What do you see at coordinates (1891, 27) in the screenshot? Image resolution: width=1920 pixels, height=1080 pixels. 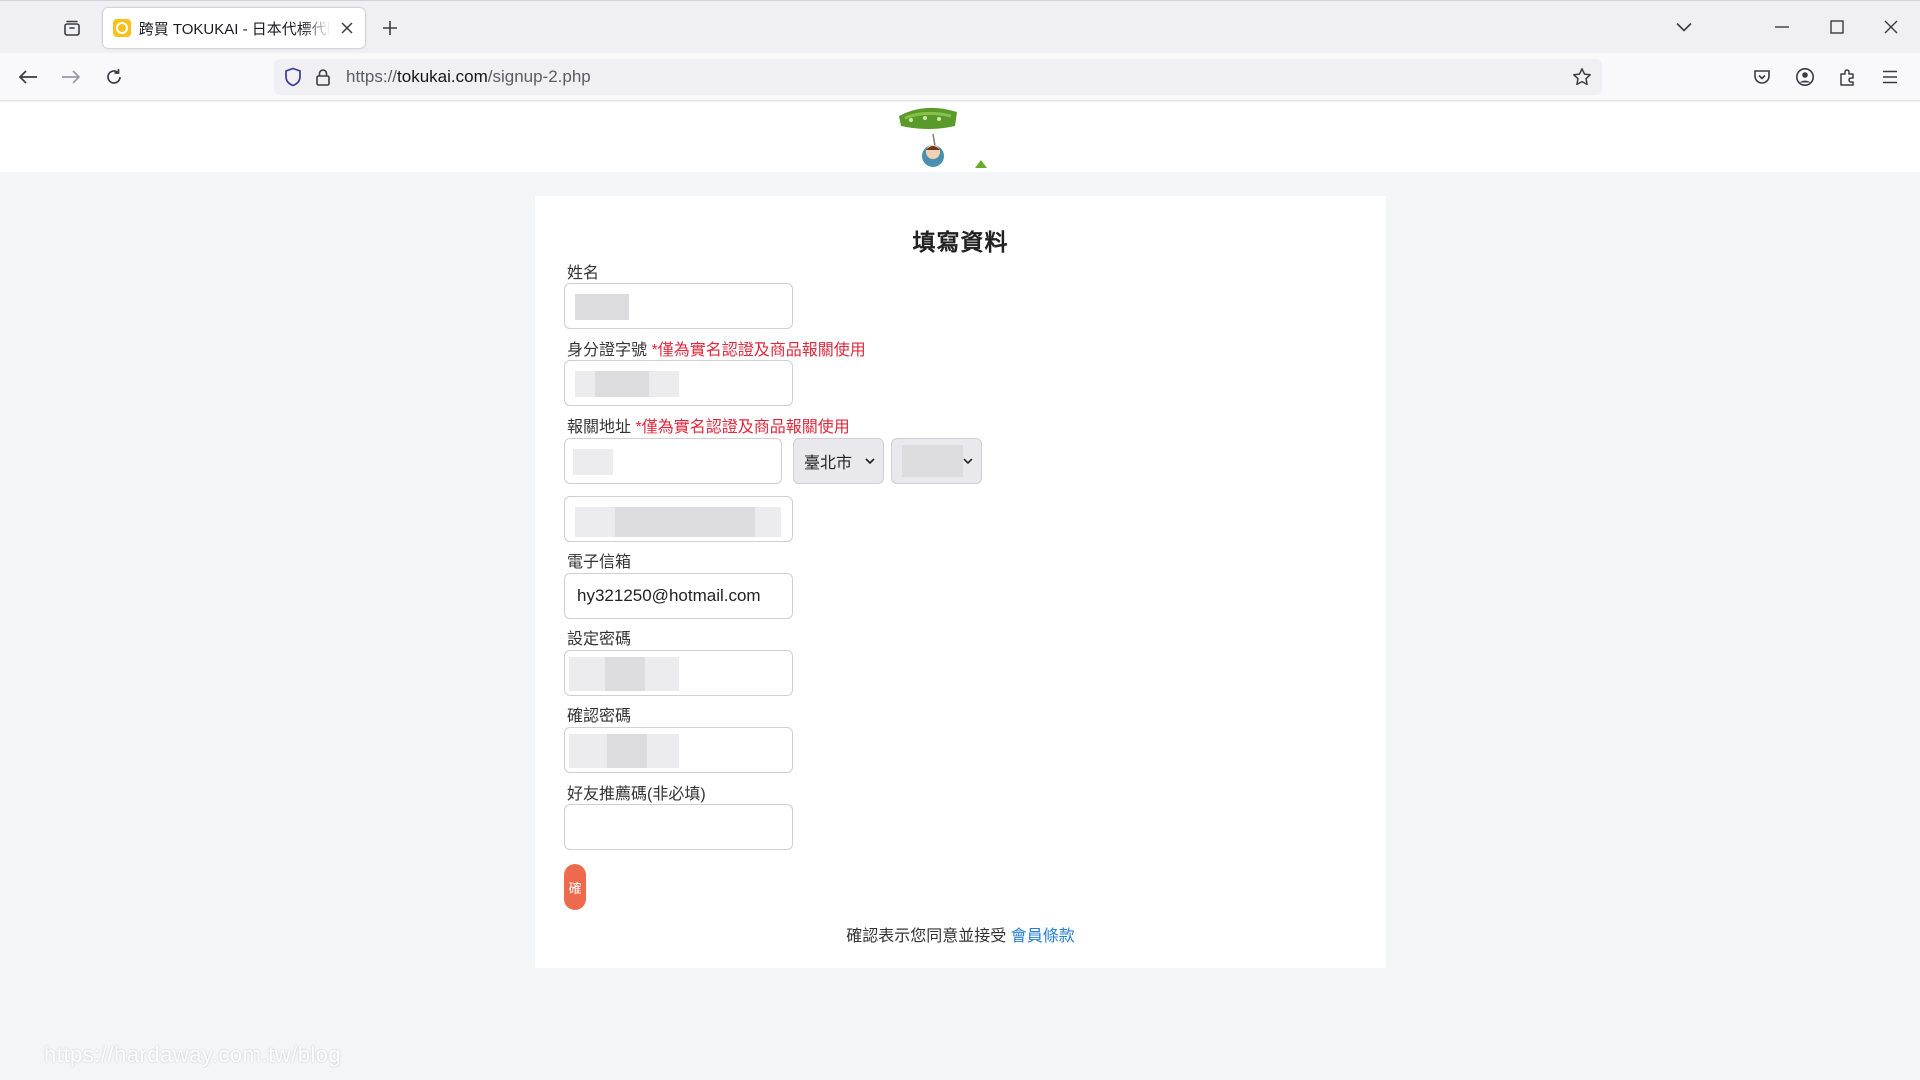 I see `close-window-icon` at bounding box center [1891, 27].